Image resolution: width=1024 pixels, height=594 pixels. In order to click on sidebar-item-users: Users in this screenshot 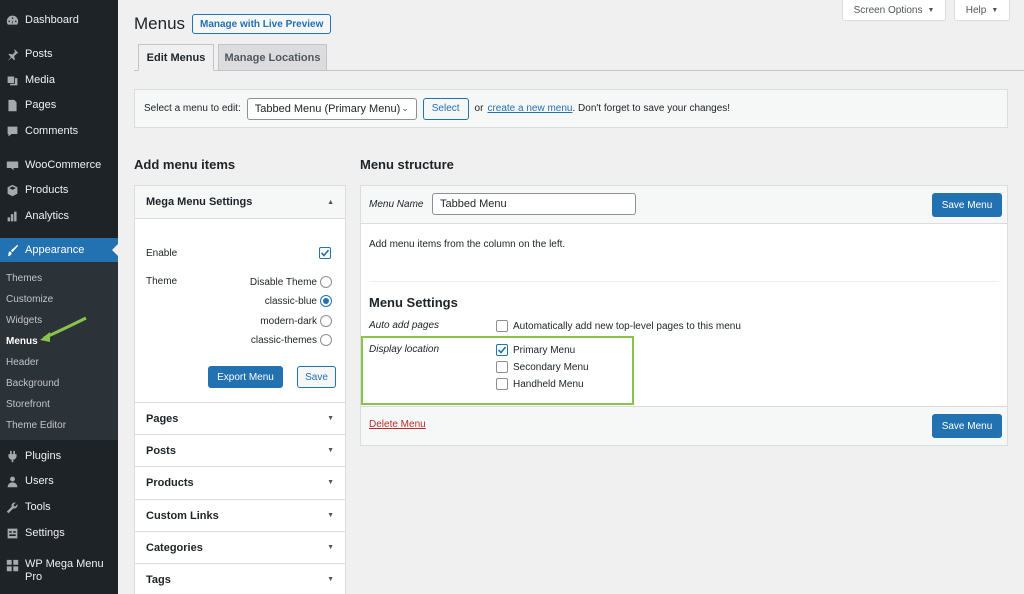, I will do `click(59, 481)`.